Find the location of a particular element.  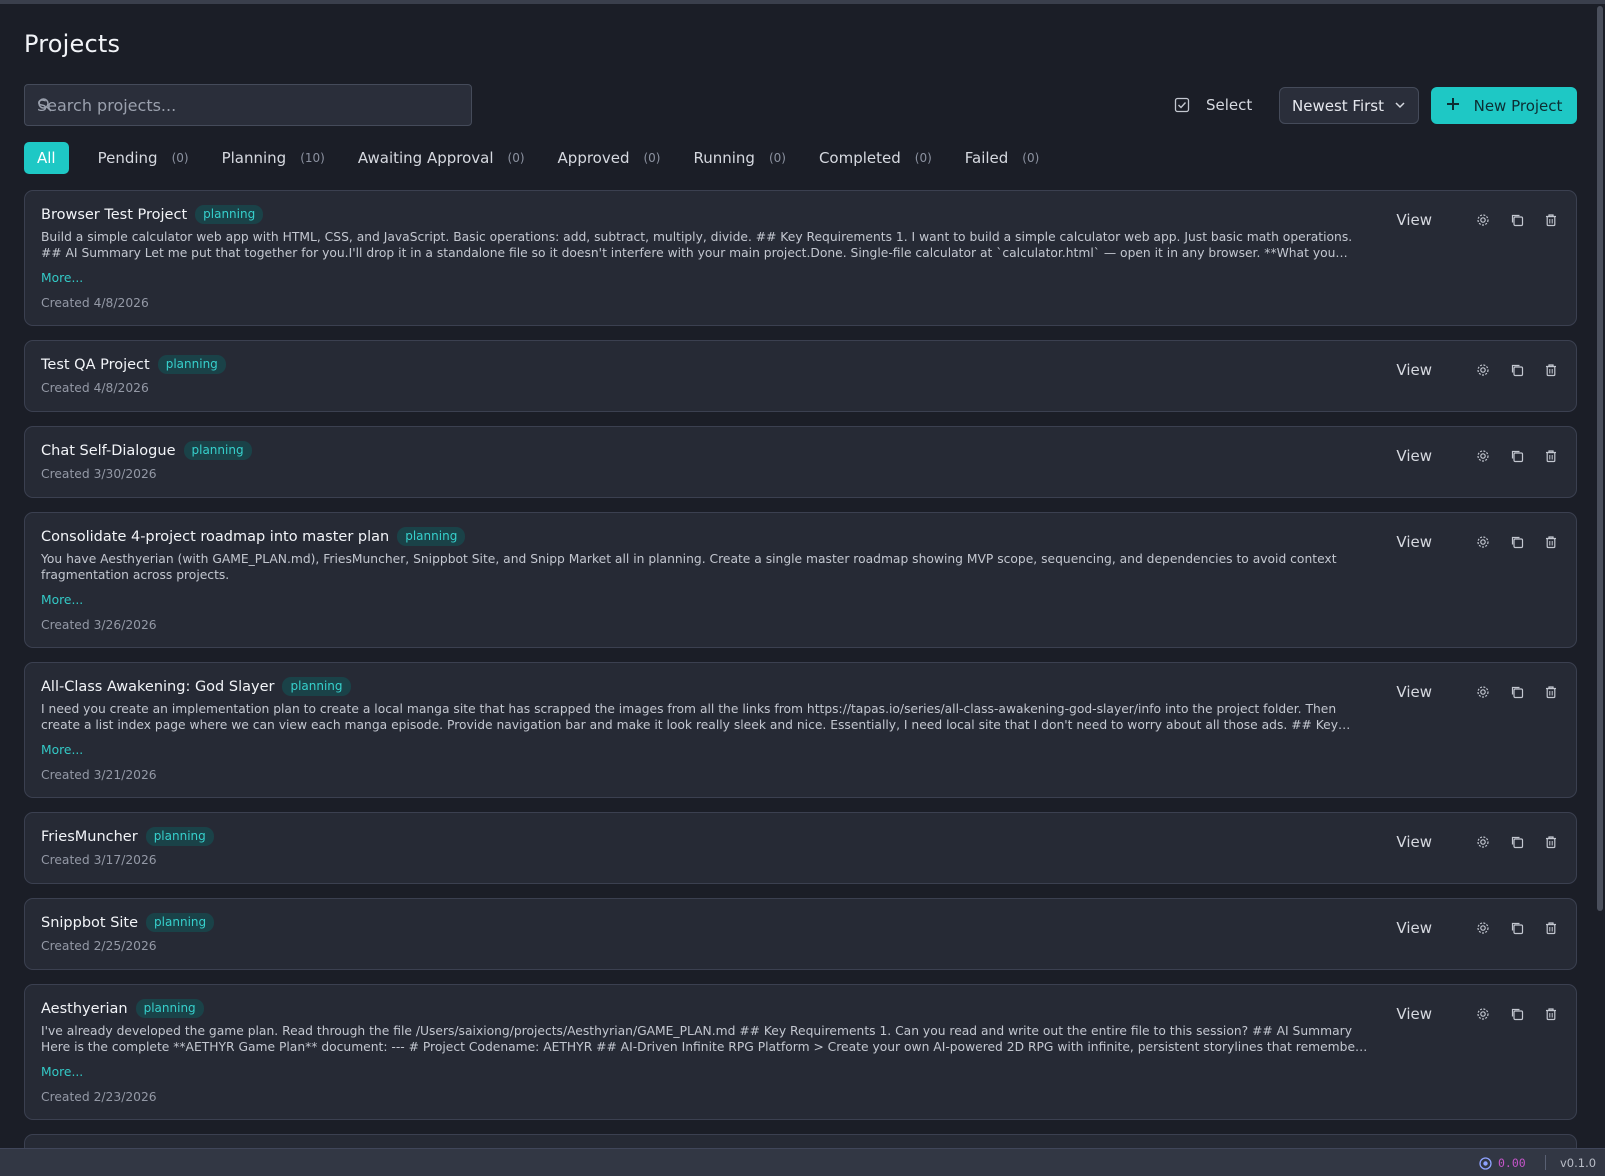

version-label: v0.1.0 is located at coordinates (1578, 1163).